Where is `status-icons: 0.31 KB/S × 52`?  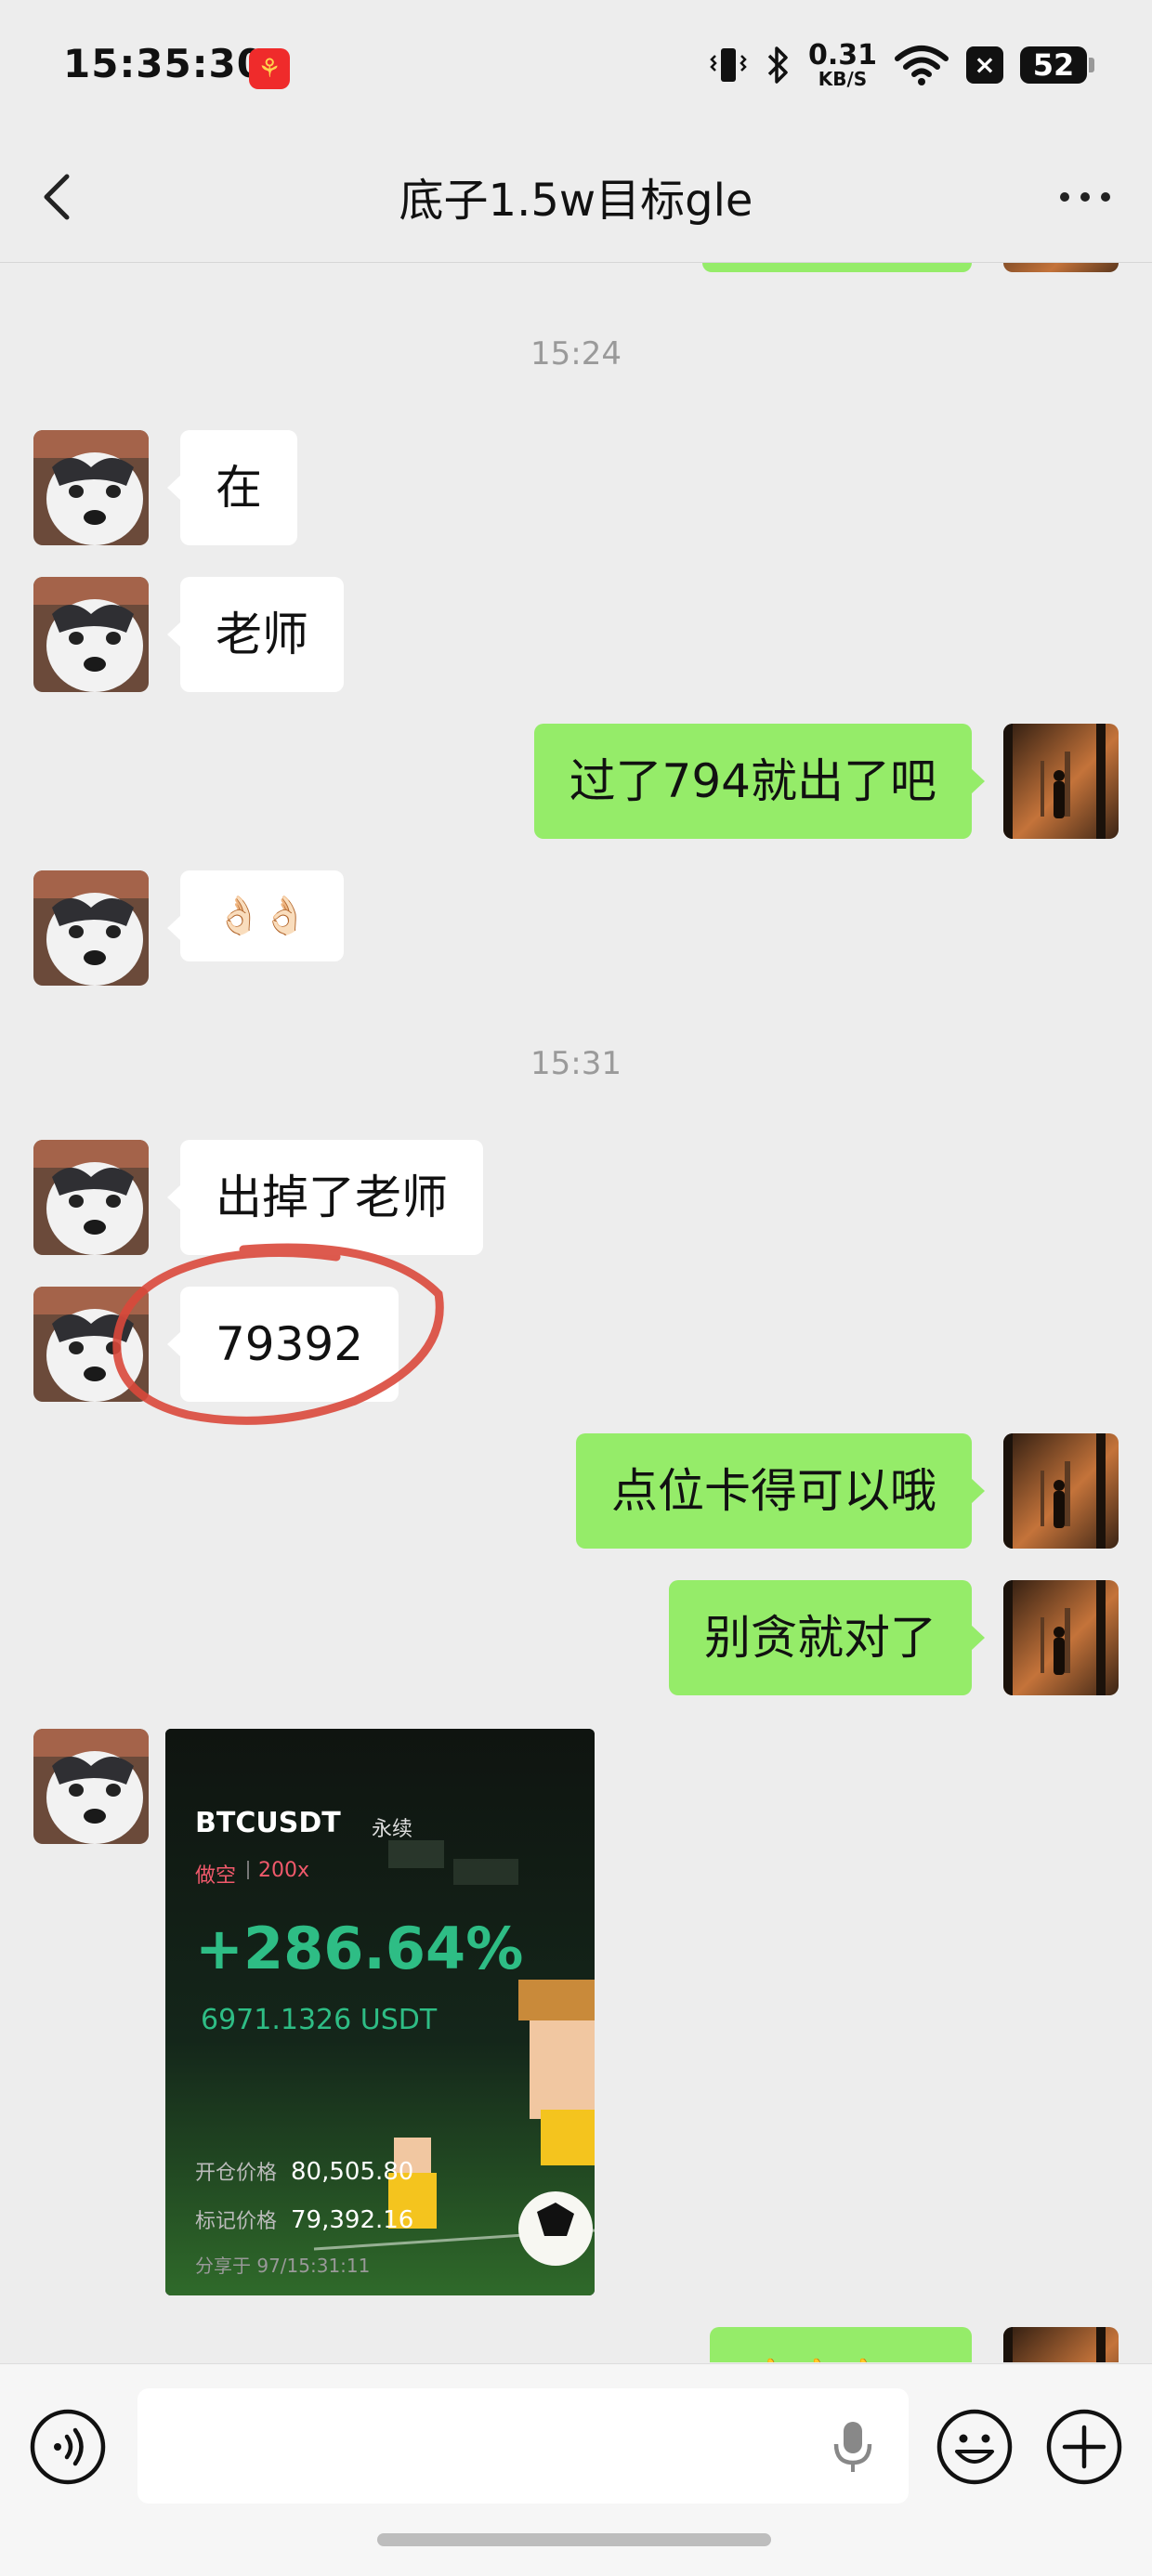
status-icons: 0.31 KB/S × 52 is located at coordinates (902, 65).